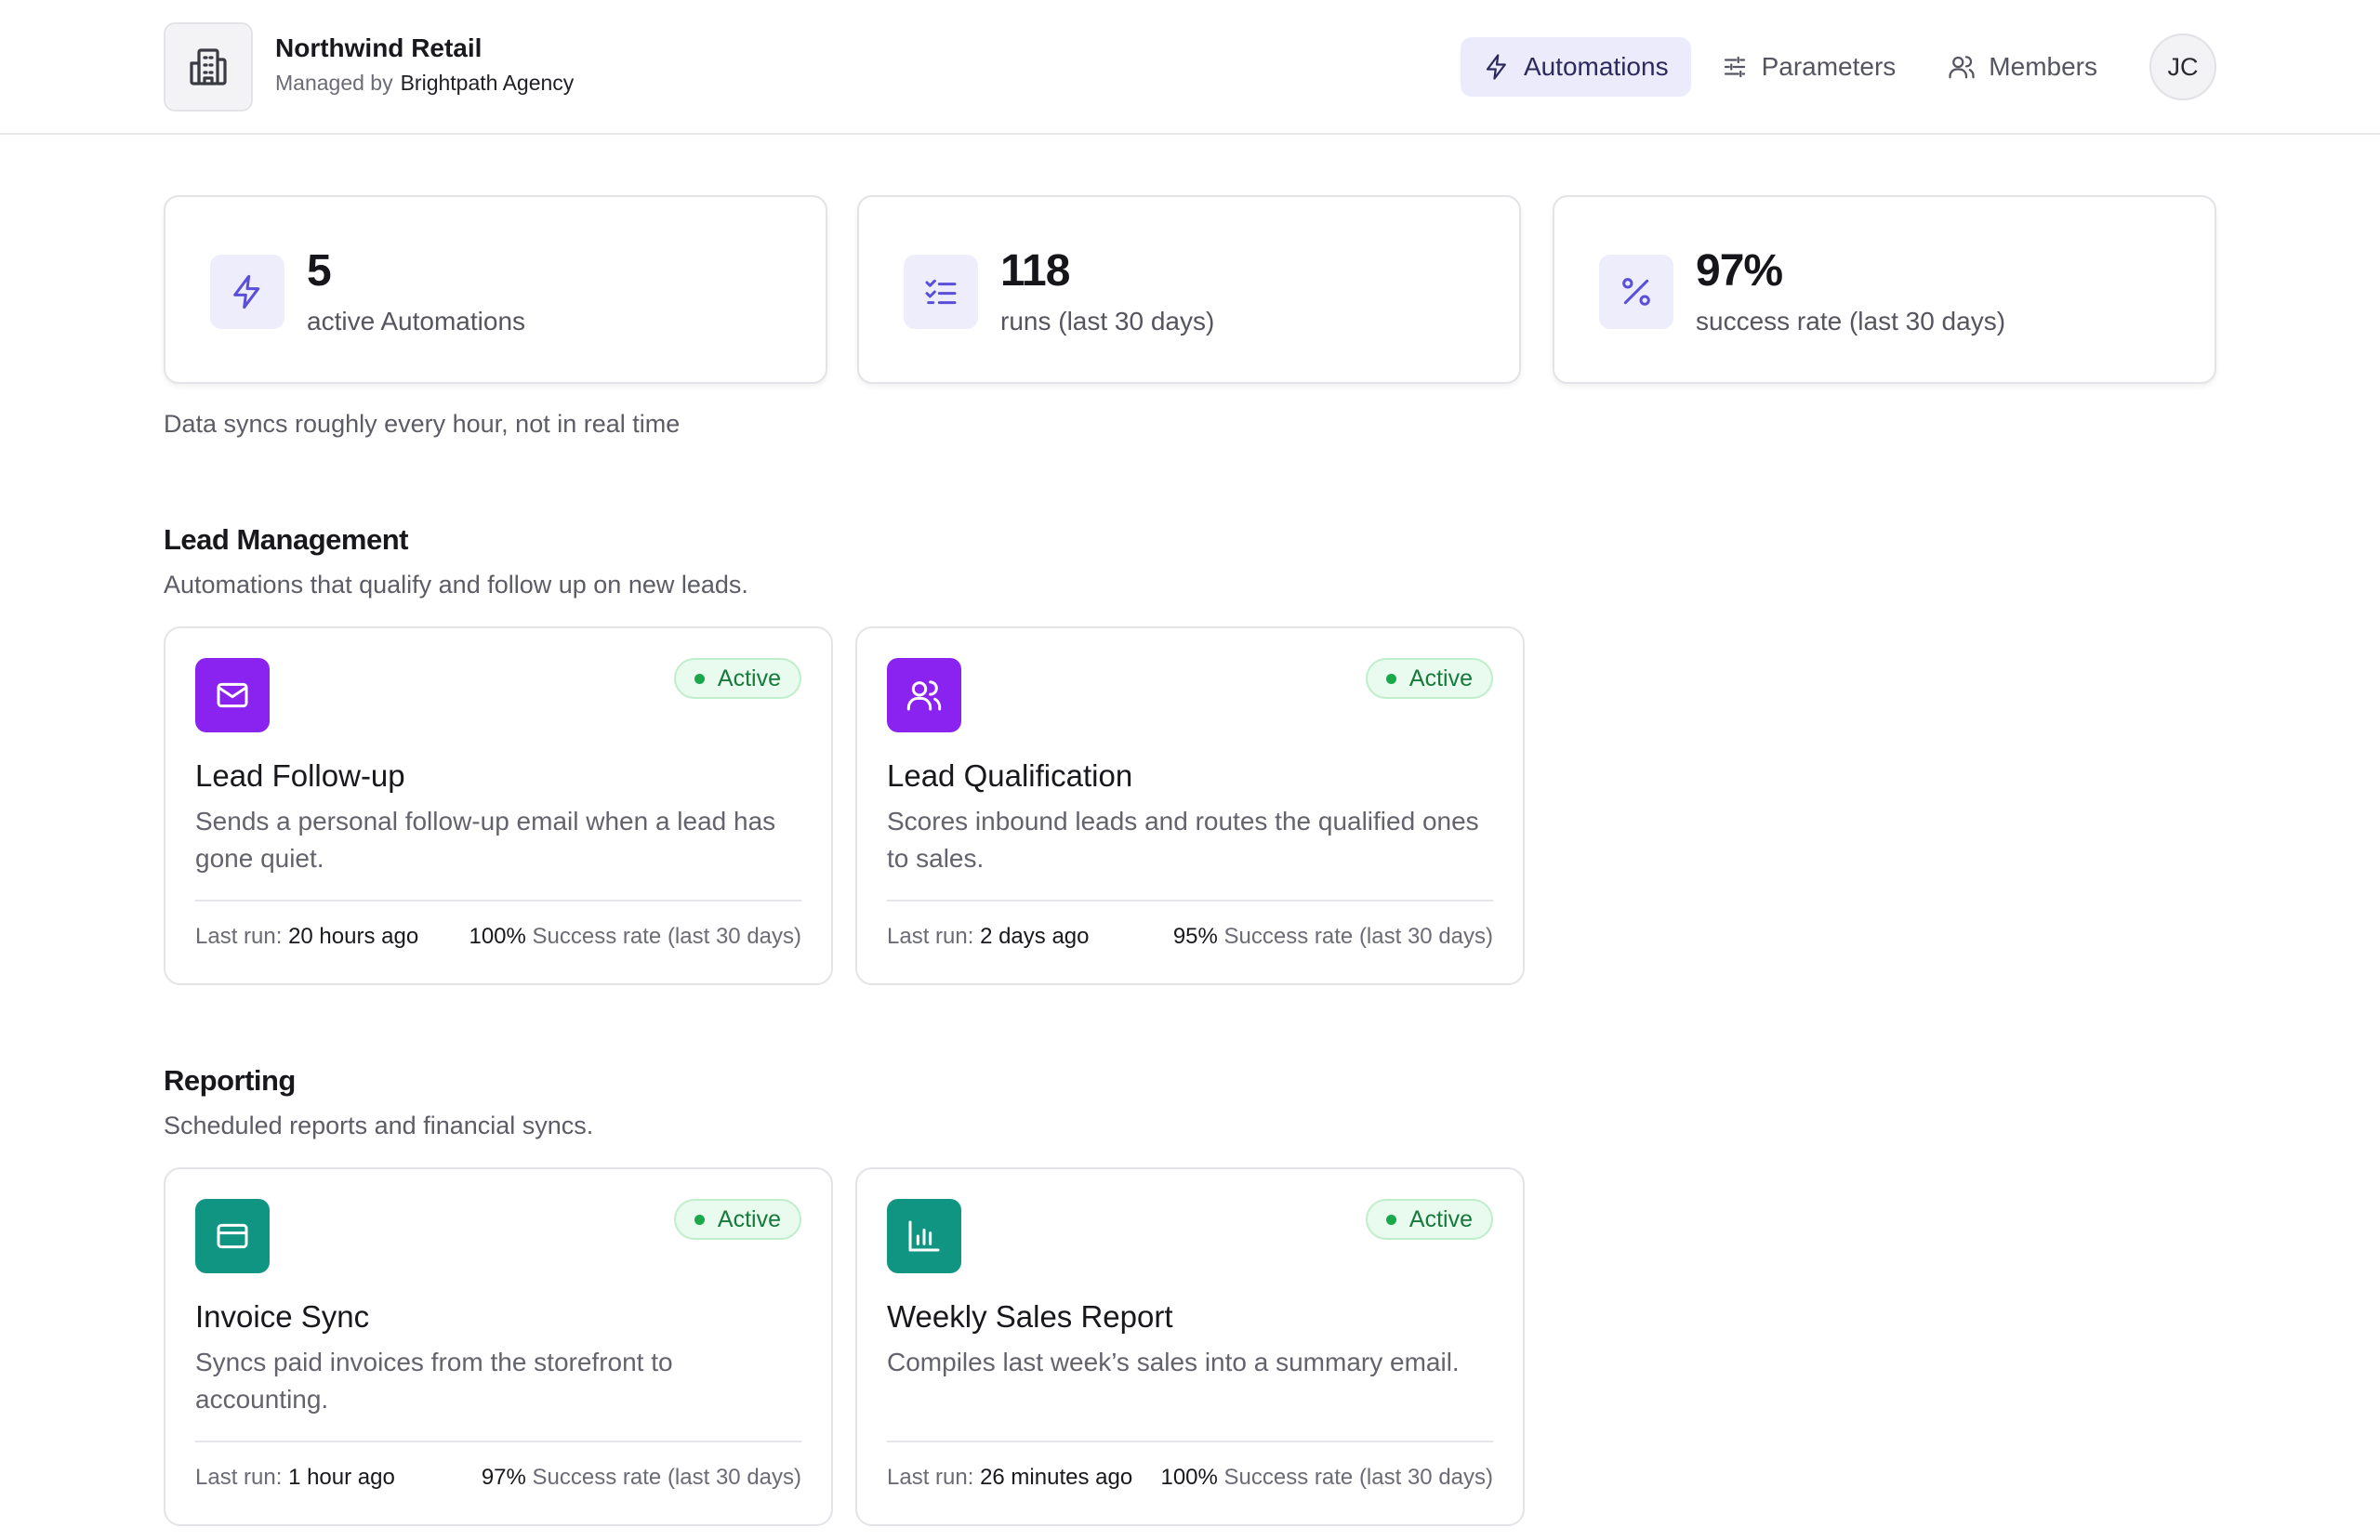 The height and width of the screenshot is (1540, 2380). What do you see at coordinates (230, 1080) in the screenshot?
I see `section-title: Reporting` at bounding box center [230, 1080].